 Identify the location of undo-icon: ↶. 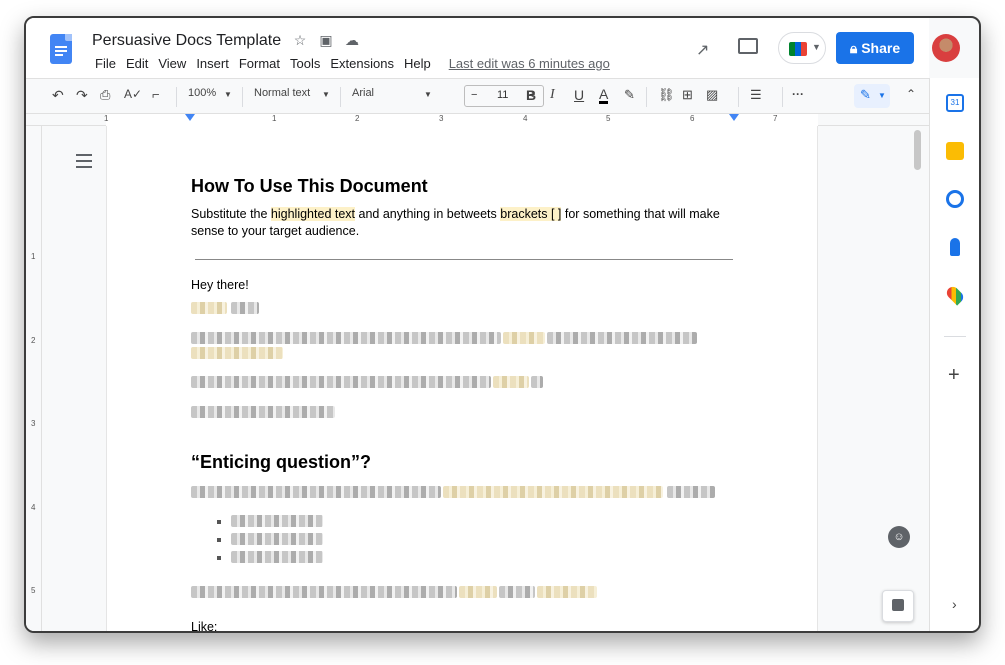
(58, 95).